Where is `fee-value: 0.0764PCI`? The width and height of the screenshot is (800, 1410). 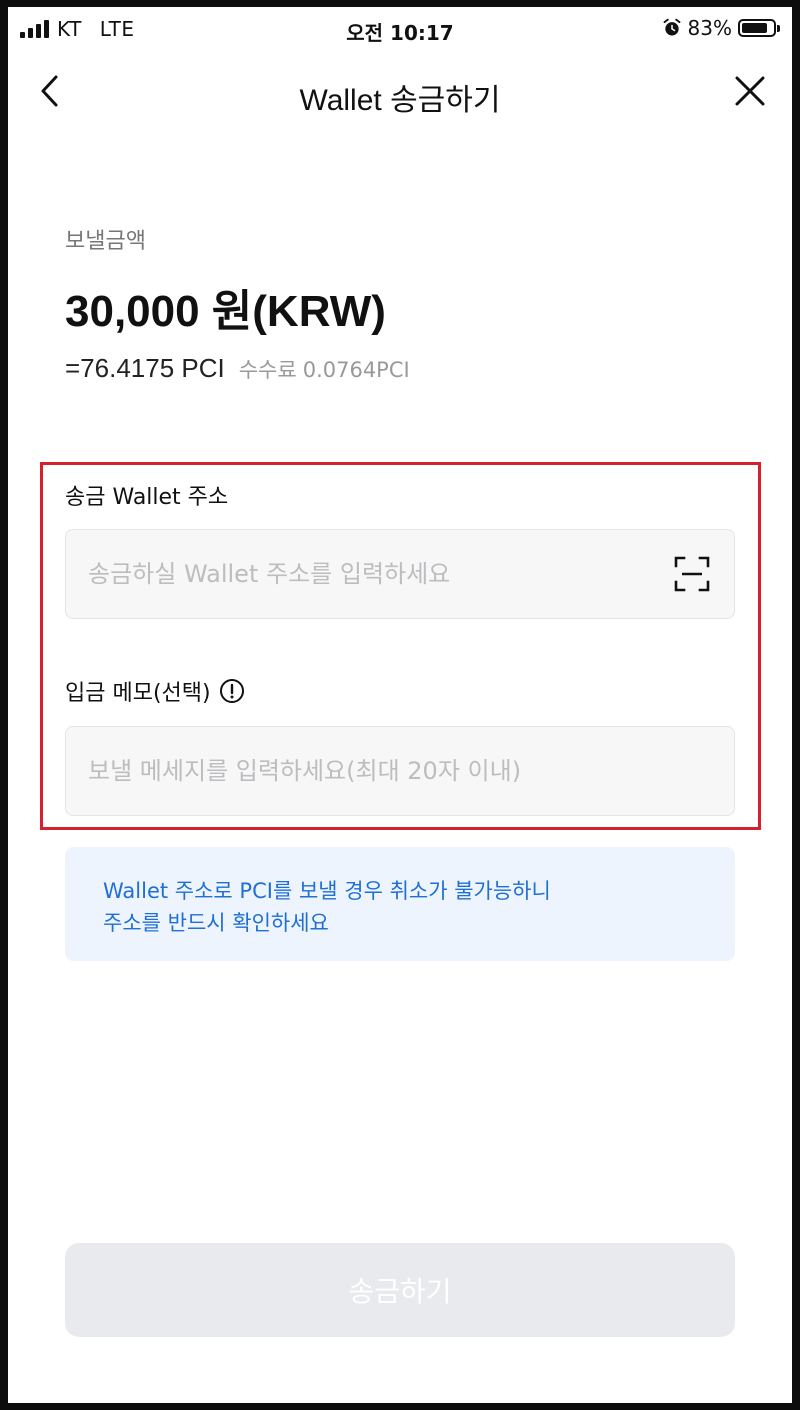
fee-value: 0.0764PCI is located at coordinates (356, 370).